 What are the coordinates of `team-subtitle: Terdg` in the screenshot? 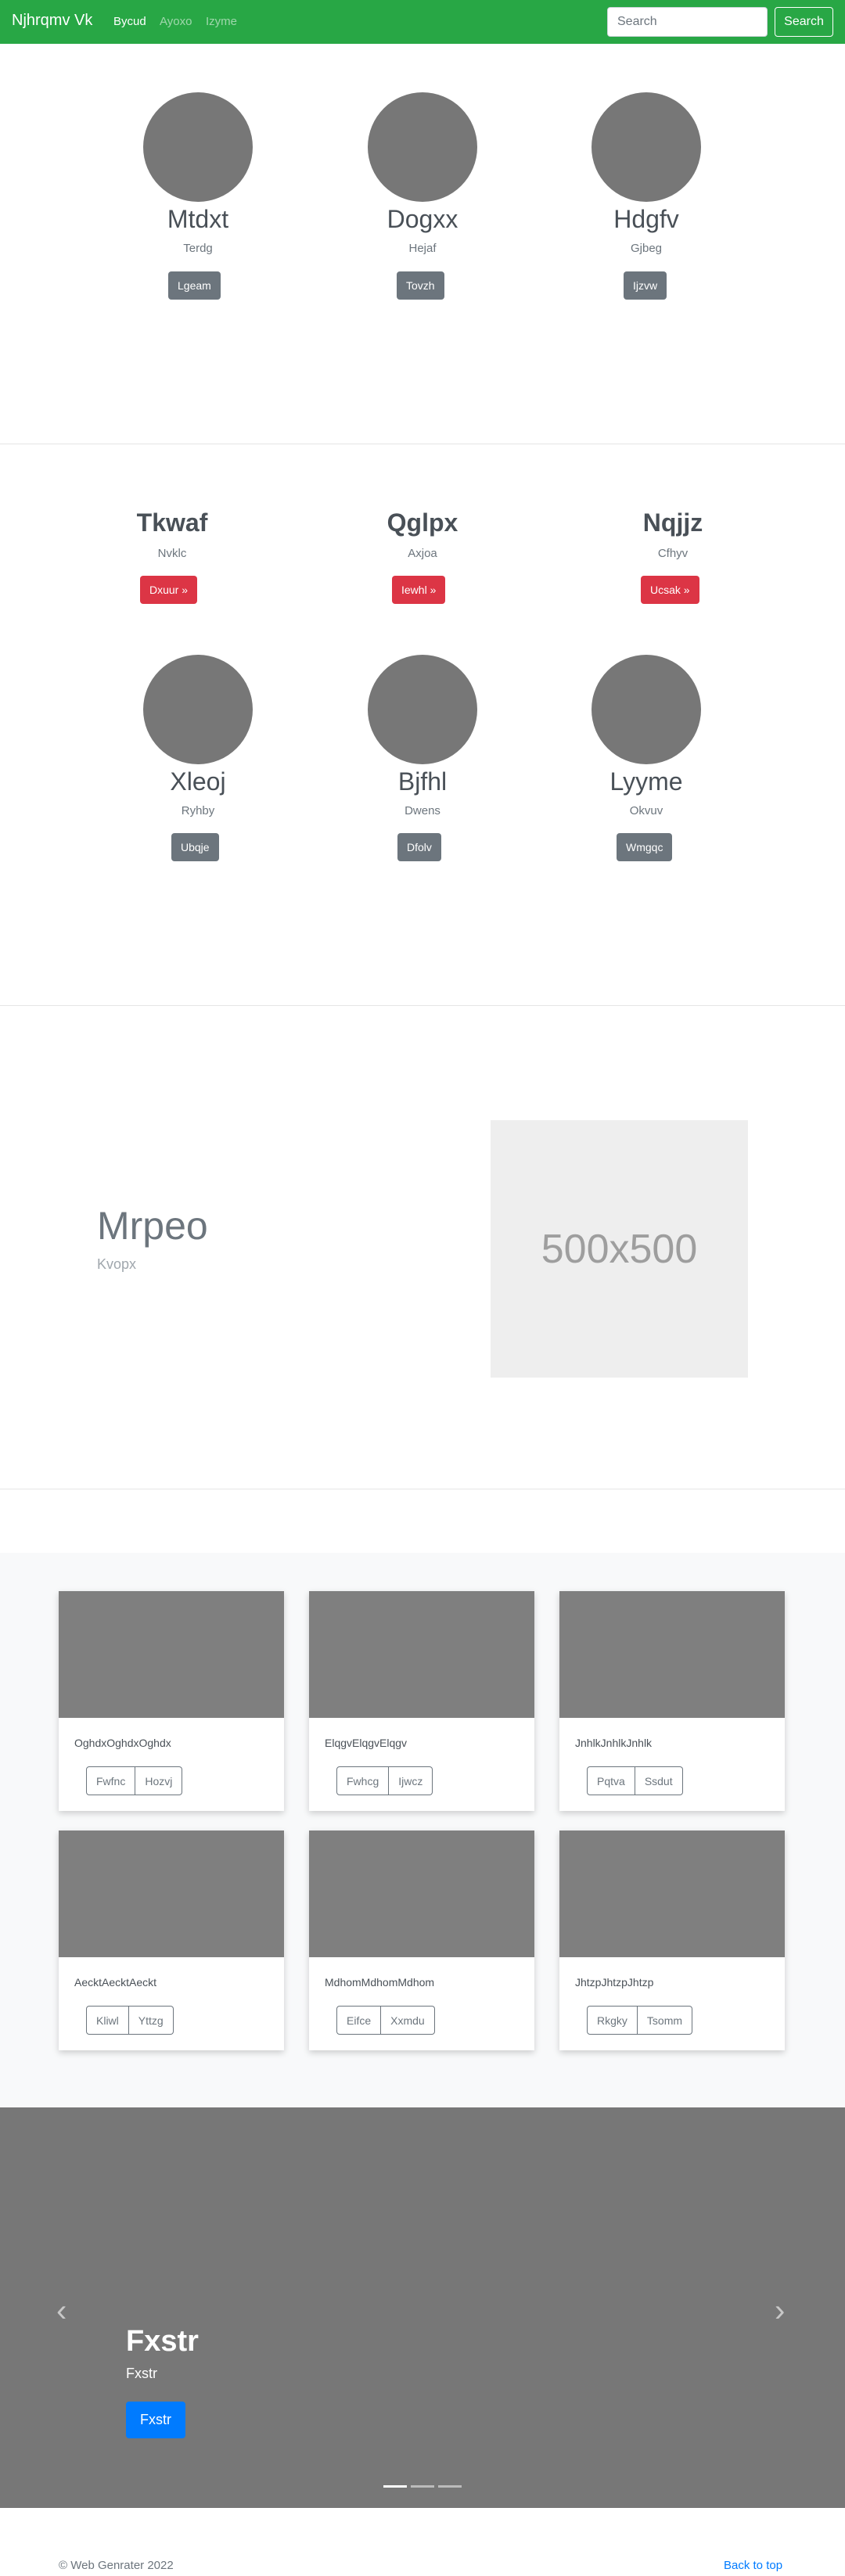 It's located at (198, 249).